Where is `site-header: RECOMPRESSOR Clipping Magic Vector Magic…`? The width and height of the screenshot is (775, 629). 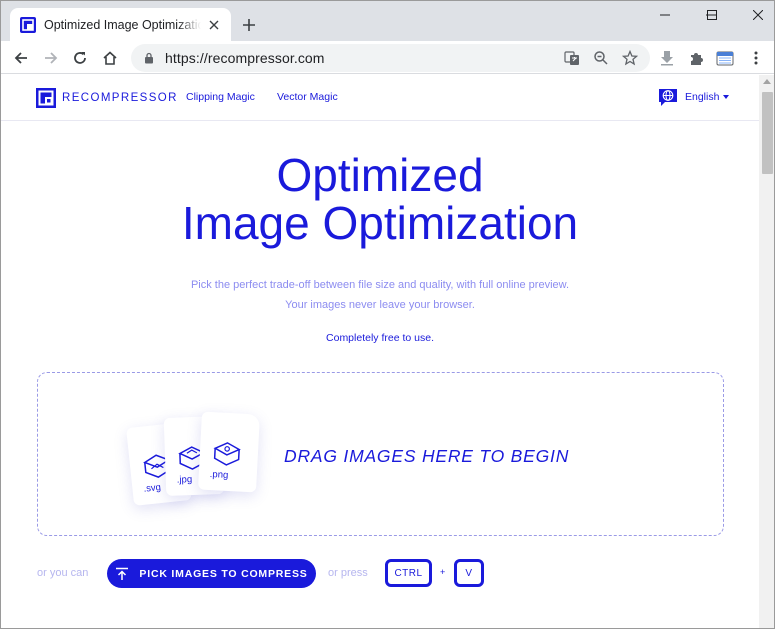 site-header: RECOMPRESSOR Clipping Magic Vector Magic… is located at coordinates (380, 98).